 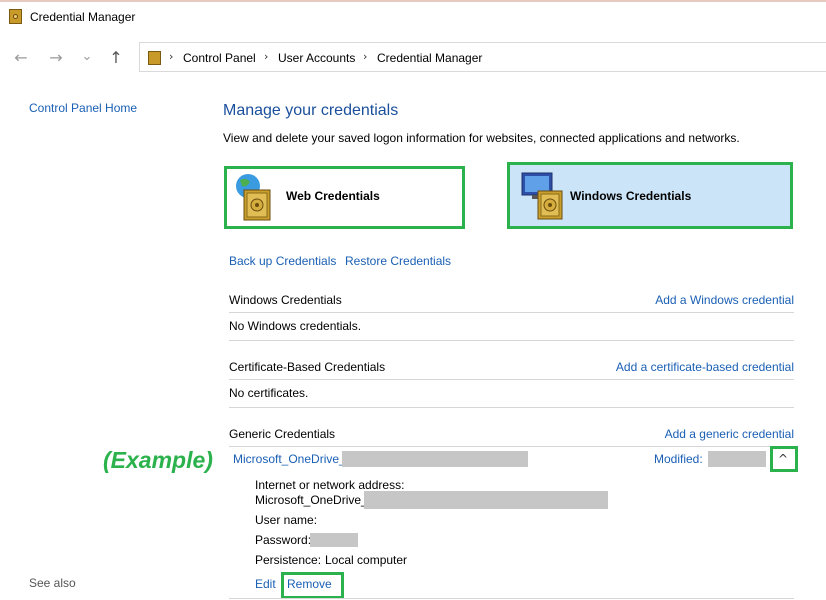 What do you see at coordinates (398, 261) in the screenshot?
I see `restore-credentials-link: Restore Credentials` at bounding box center [398, 261].